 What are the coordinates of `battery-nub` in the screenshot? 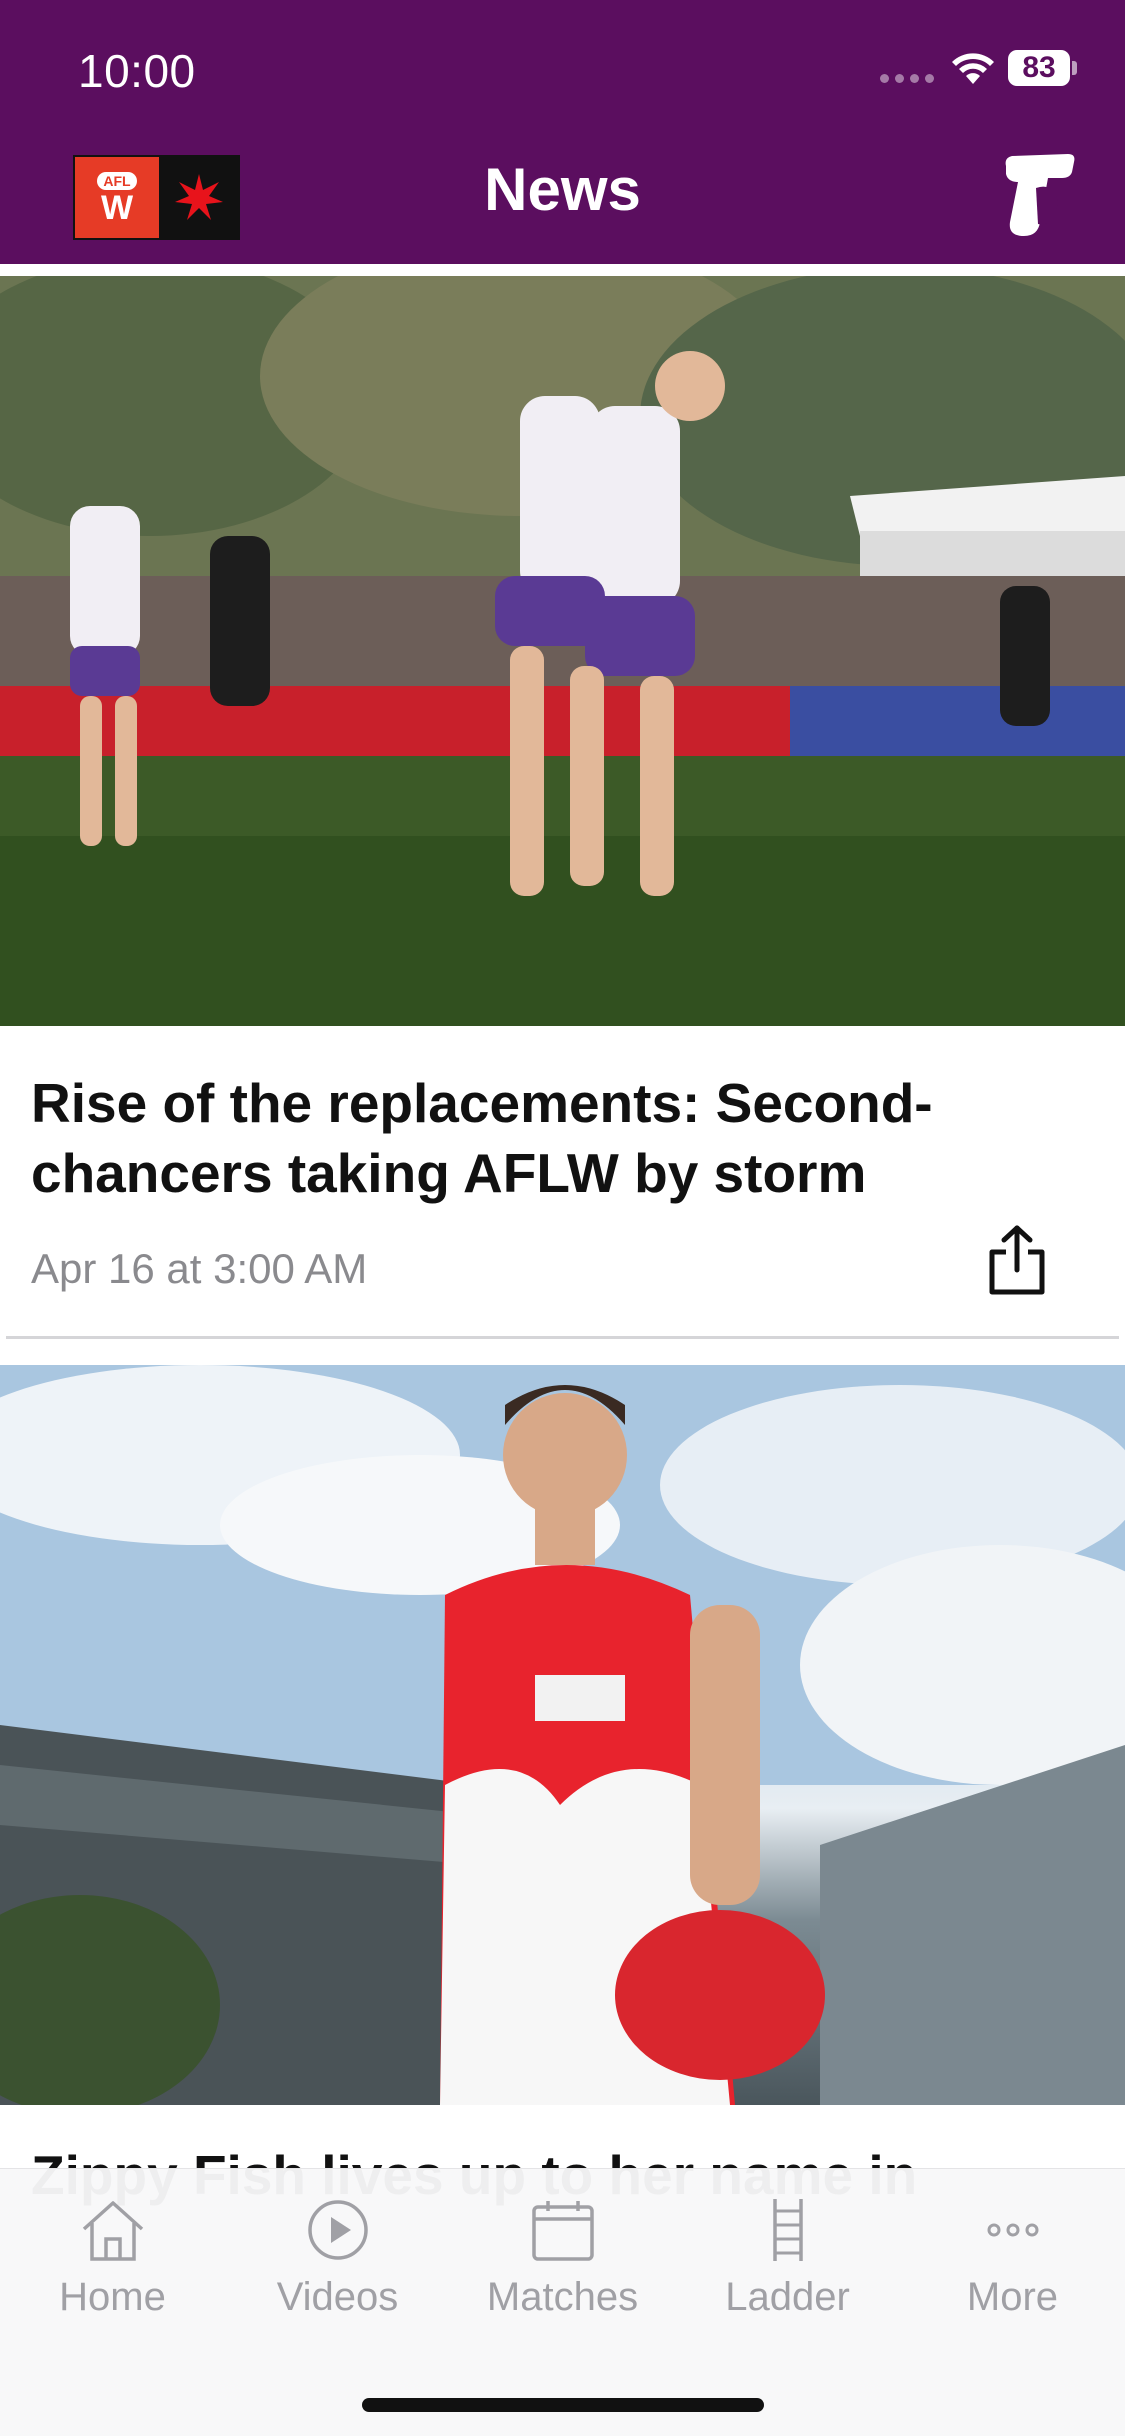 It's located at (1074, 68).